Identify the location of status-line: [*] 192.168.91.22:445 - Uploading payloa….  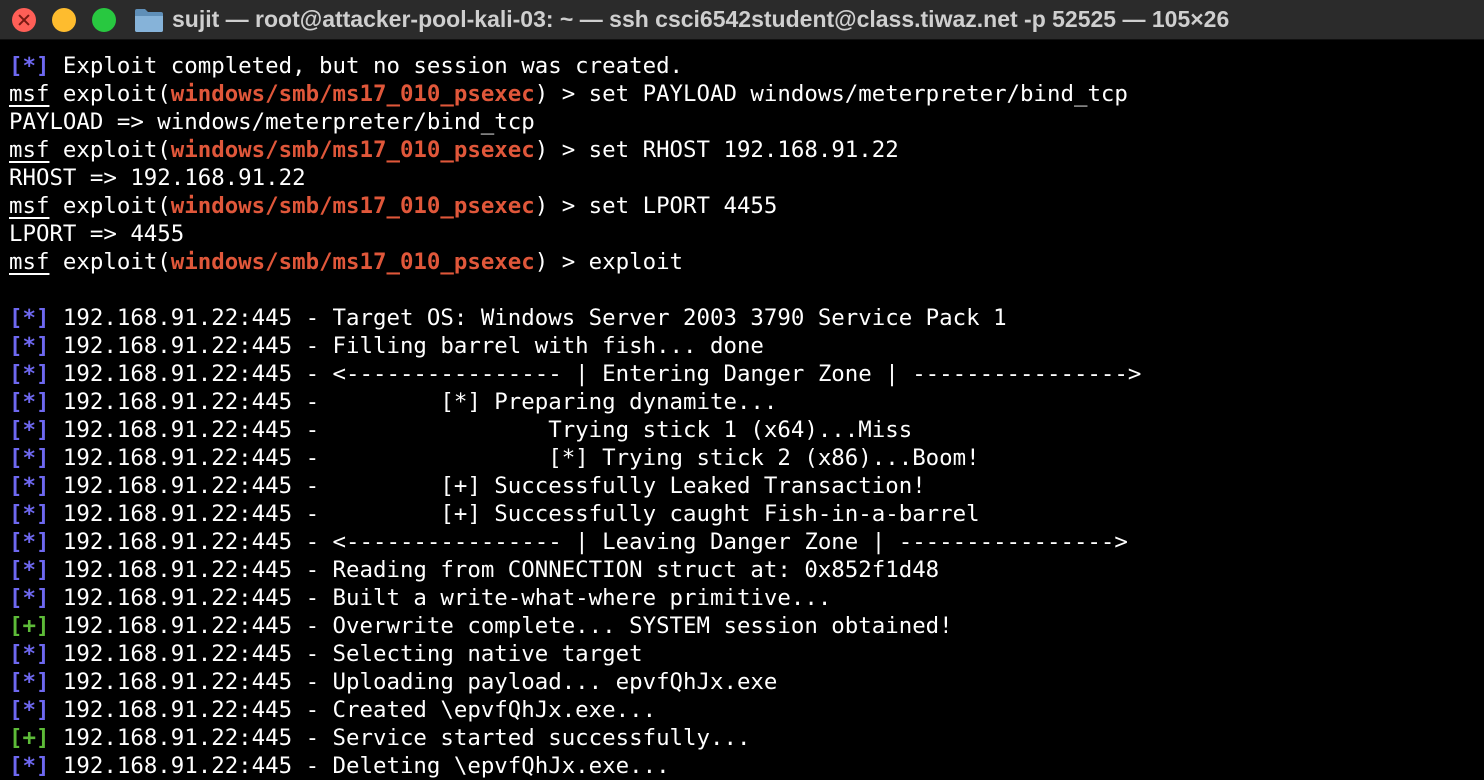
(746, 682).